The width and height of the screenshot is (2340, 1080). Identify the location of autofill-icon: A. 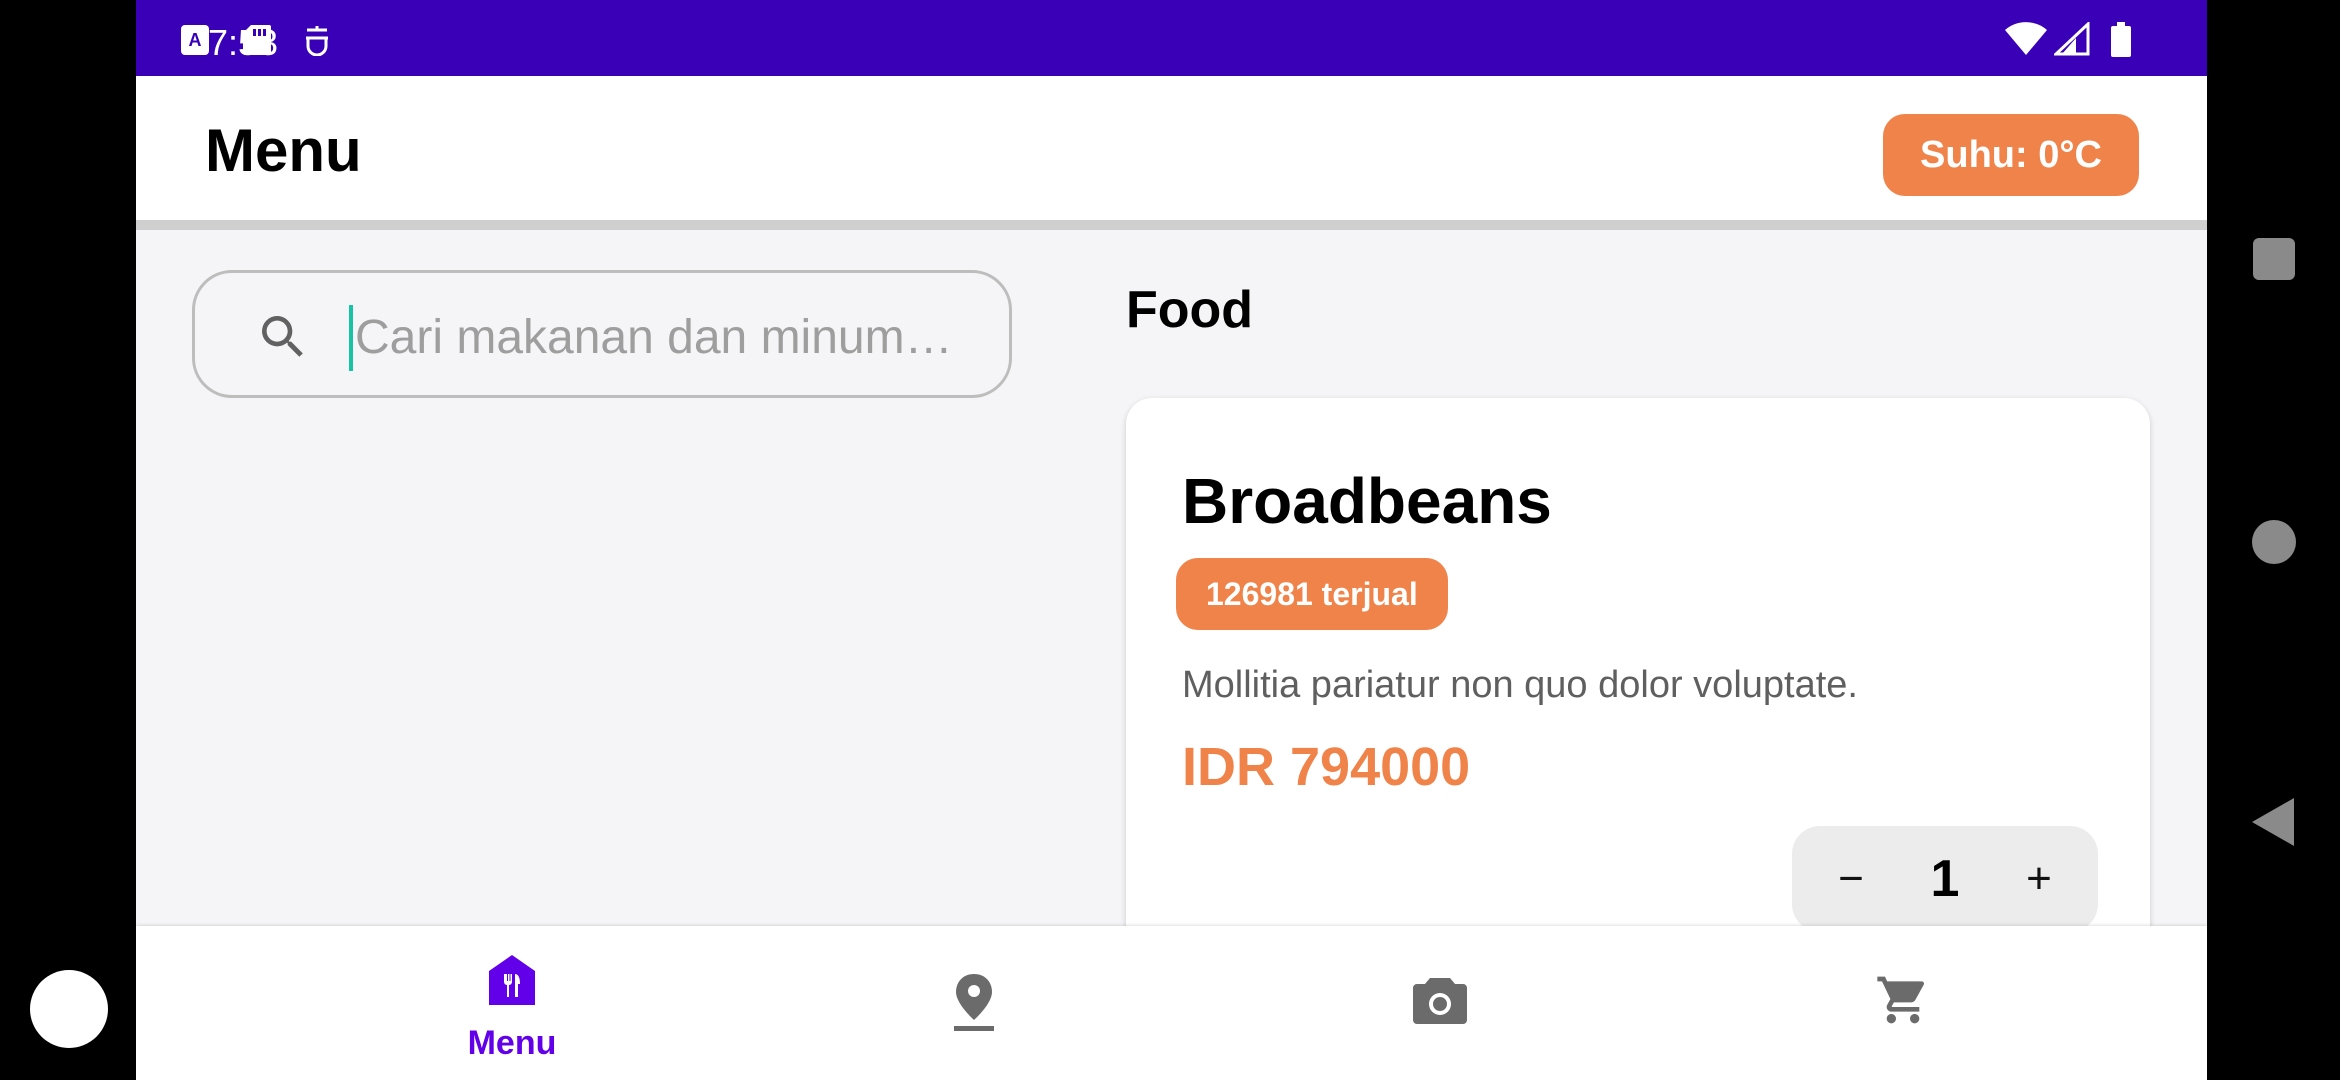
(195, 40).